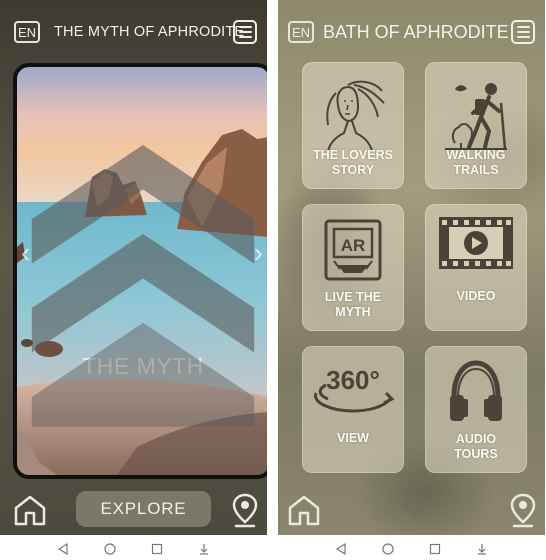 The width and height of the screenshot is (546, 560). I want to click on ar-phone-icon: AR, so click(353, 250).